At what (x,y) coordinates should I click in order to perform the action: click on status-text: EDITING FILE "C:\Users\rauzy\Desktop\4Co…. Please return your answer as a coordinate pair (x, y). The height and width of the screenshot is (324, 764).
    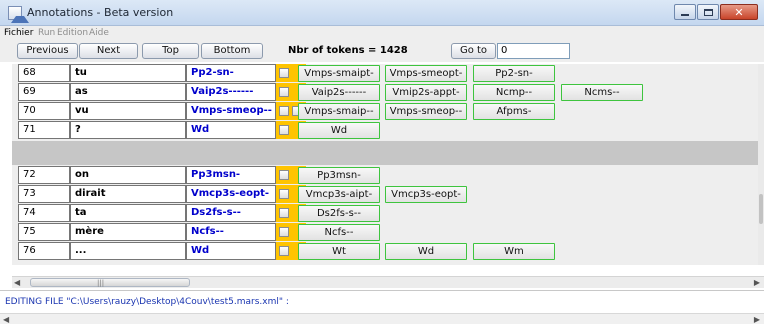
    Looking at the image, I should click on (147, 302).